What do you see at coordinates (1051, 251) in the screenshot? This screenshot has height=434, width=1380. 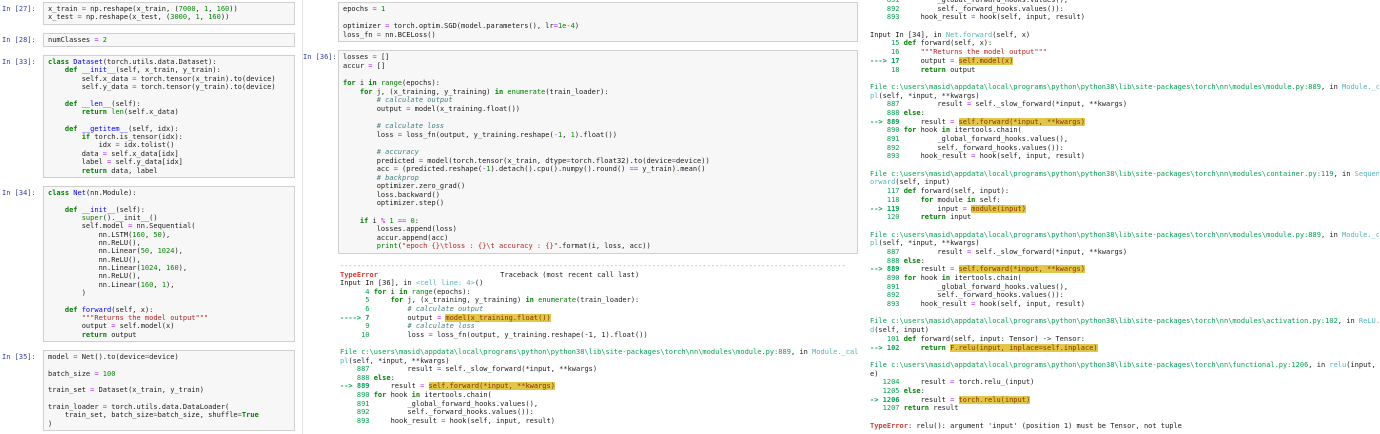 I see `code-token: self._slow_forward(*input, **kwargs)` at bounding box center [1051, 251].